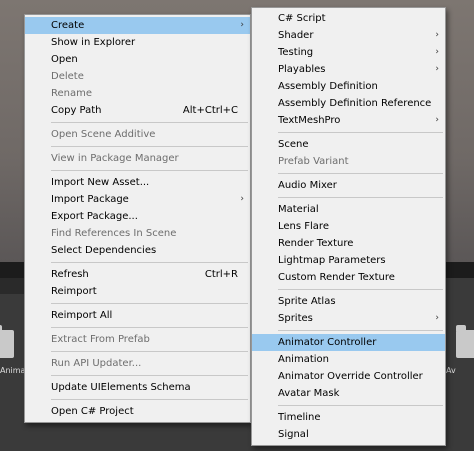 This screenshot has height=451, width=474. Describe the element at coordinates (137, 59) in the screenshot. I see `context-menu-item-open: Open` at that location.